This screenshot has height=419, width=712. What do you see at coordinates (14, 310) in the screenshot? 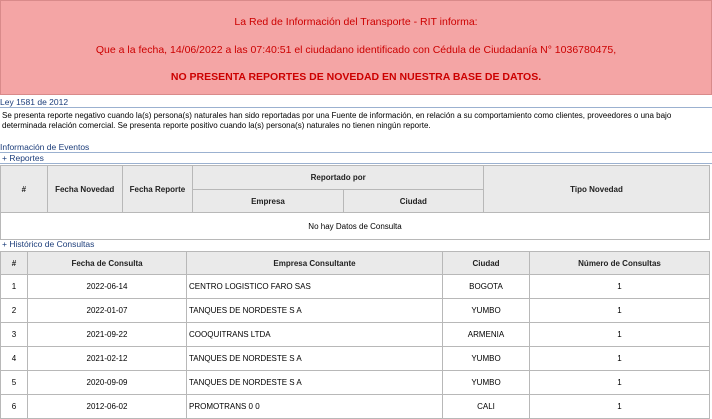
I see `row-num: 2` at bounding box center [14, 310].